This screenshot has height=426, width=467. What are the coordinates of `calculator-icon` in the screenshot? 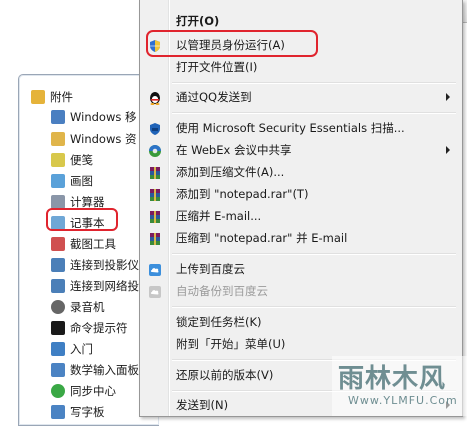 It's located at (58, 202).